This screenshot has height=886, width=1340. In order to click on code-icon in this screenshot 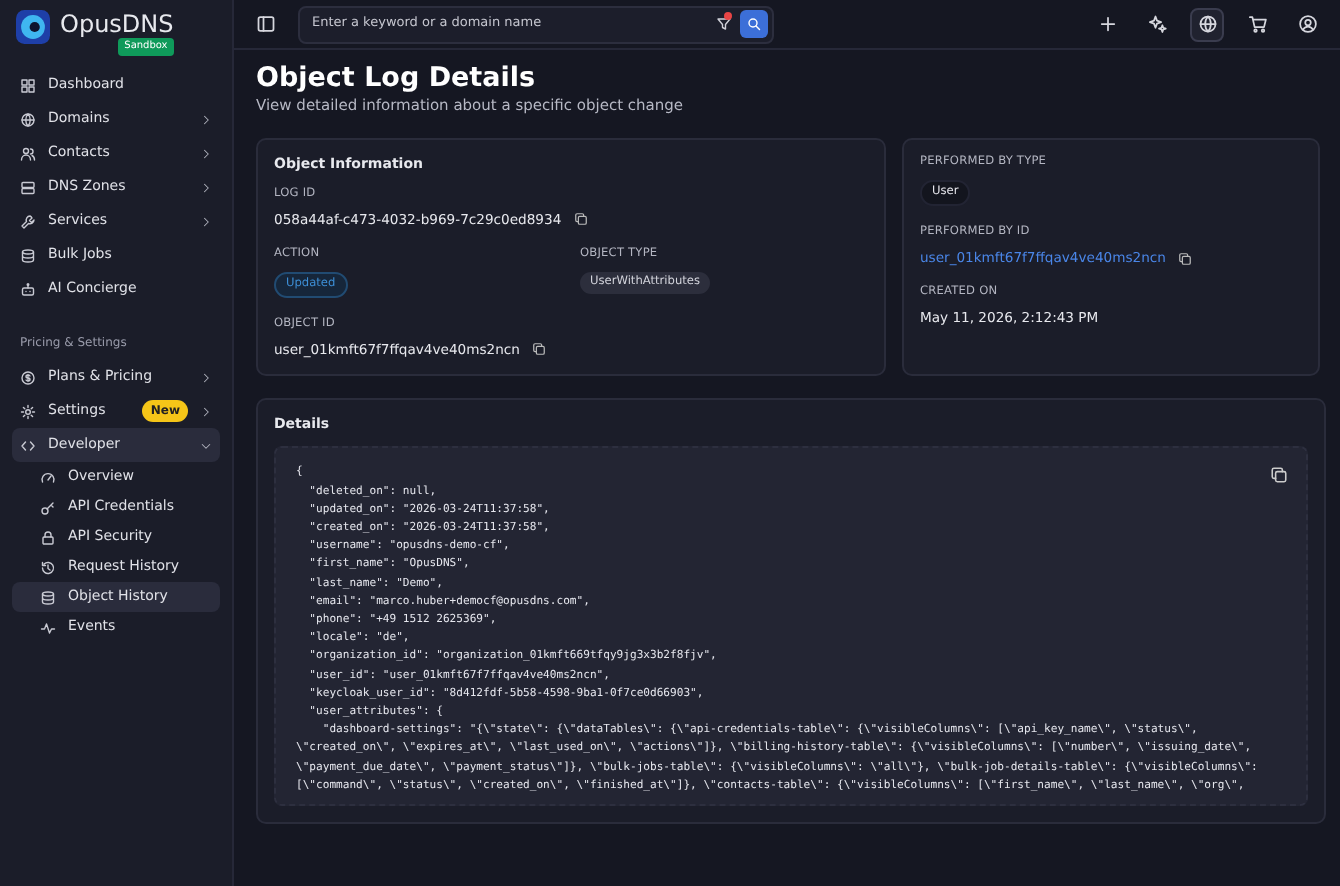, I will do `click(28, 445)`.